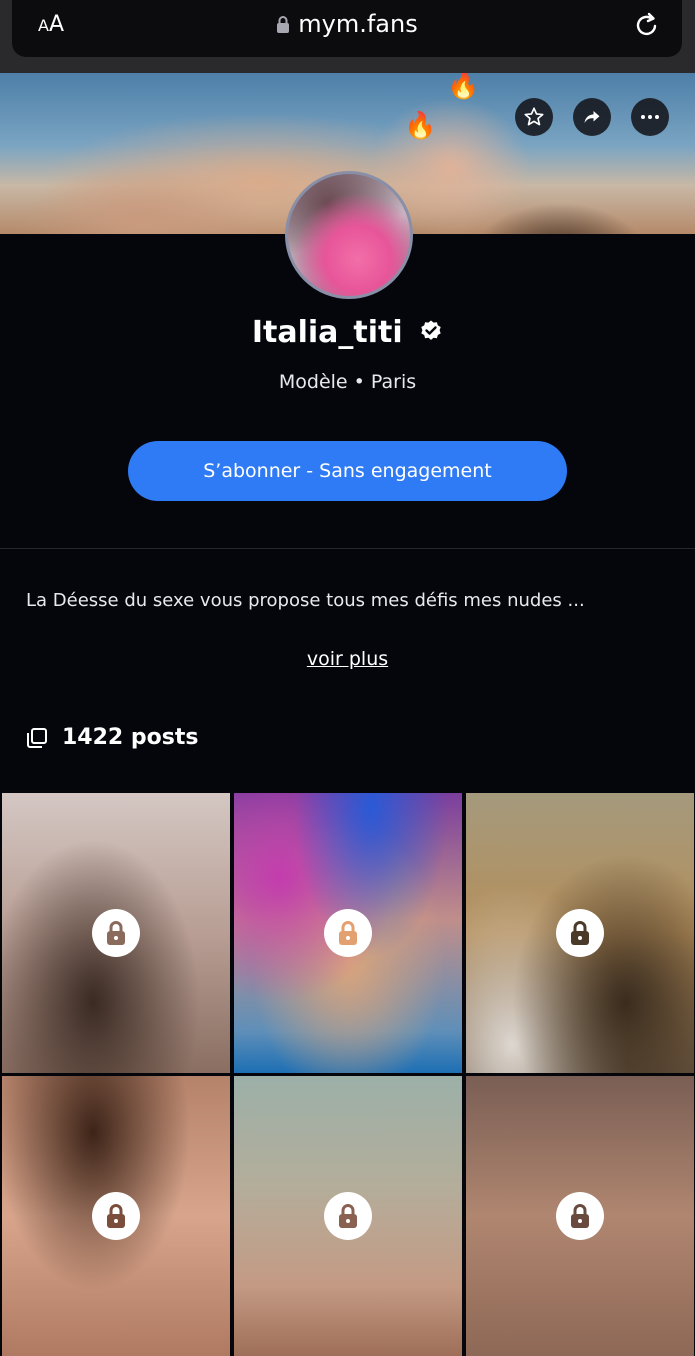  I want to click on address-bar: AA mym.fans, so click(347, 28).